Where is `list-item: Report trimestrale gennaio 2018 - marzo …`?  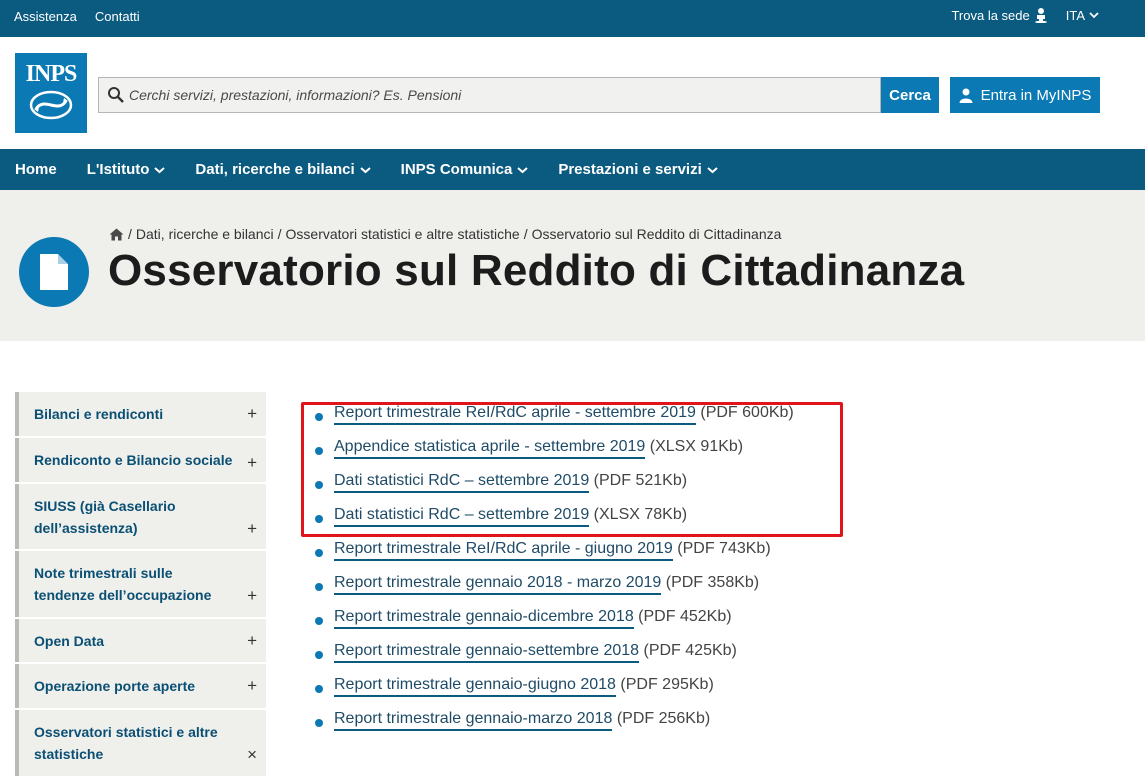 list-item: Report trimestrale gennaio 2018 - marzo … is located at coordinates (553, 591).